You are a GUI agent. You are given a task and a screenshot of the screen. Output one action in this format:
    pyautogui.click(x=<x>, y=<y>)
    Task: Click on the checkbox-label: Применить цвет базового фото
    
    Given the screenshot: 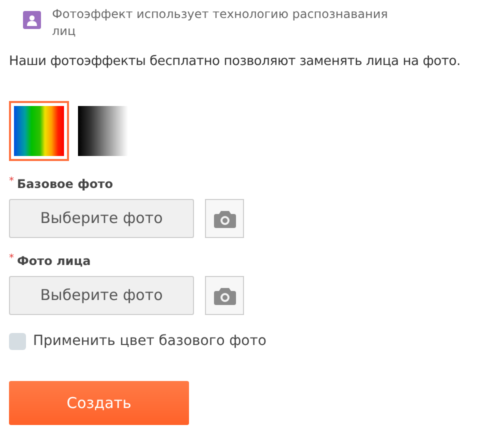 What is the action you would take?
    pyautogui.click(x=149, y=341)
    